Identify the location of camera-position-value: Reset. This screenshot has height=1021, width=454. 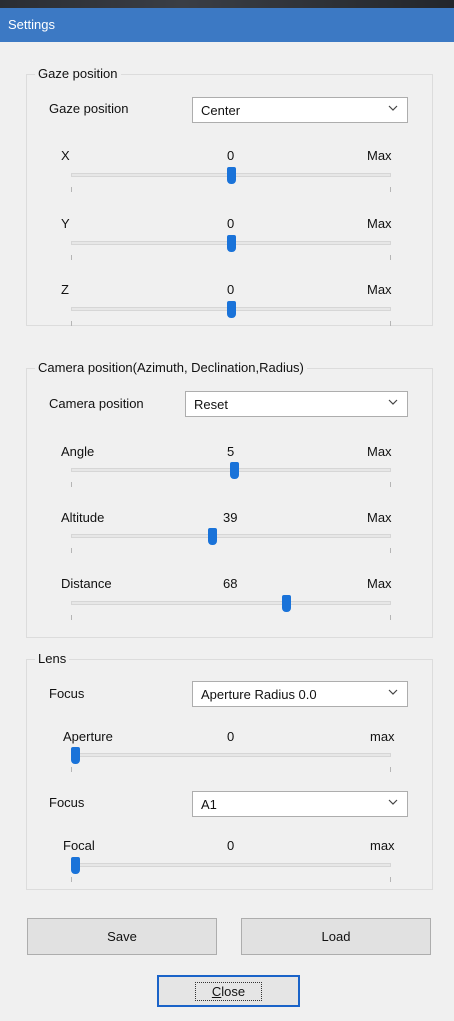
(211, 404).